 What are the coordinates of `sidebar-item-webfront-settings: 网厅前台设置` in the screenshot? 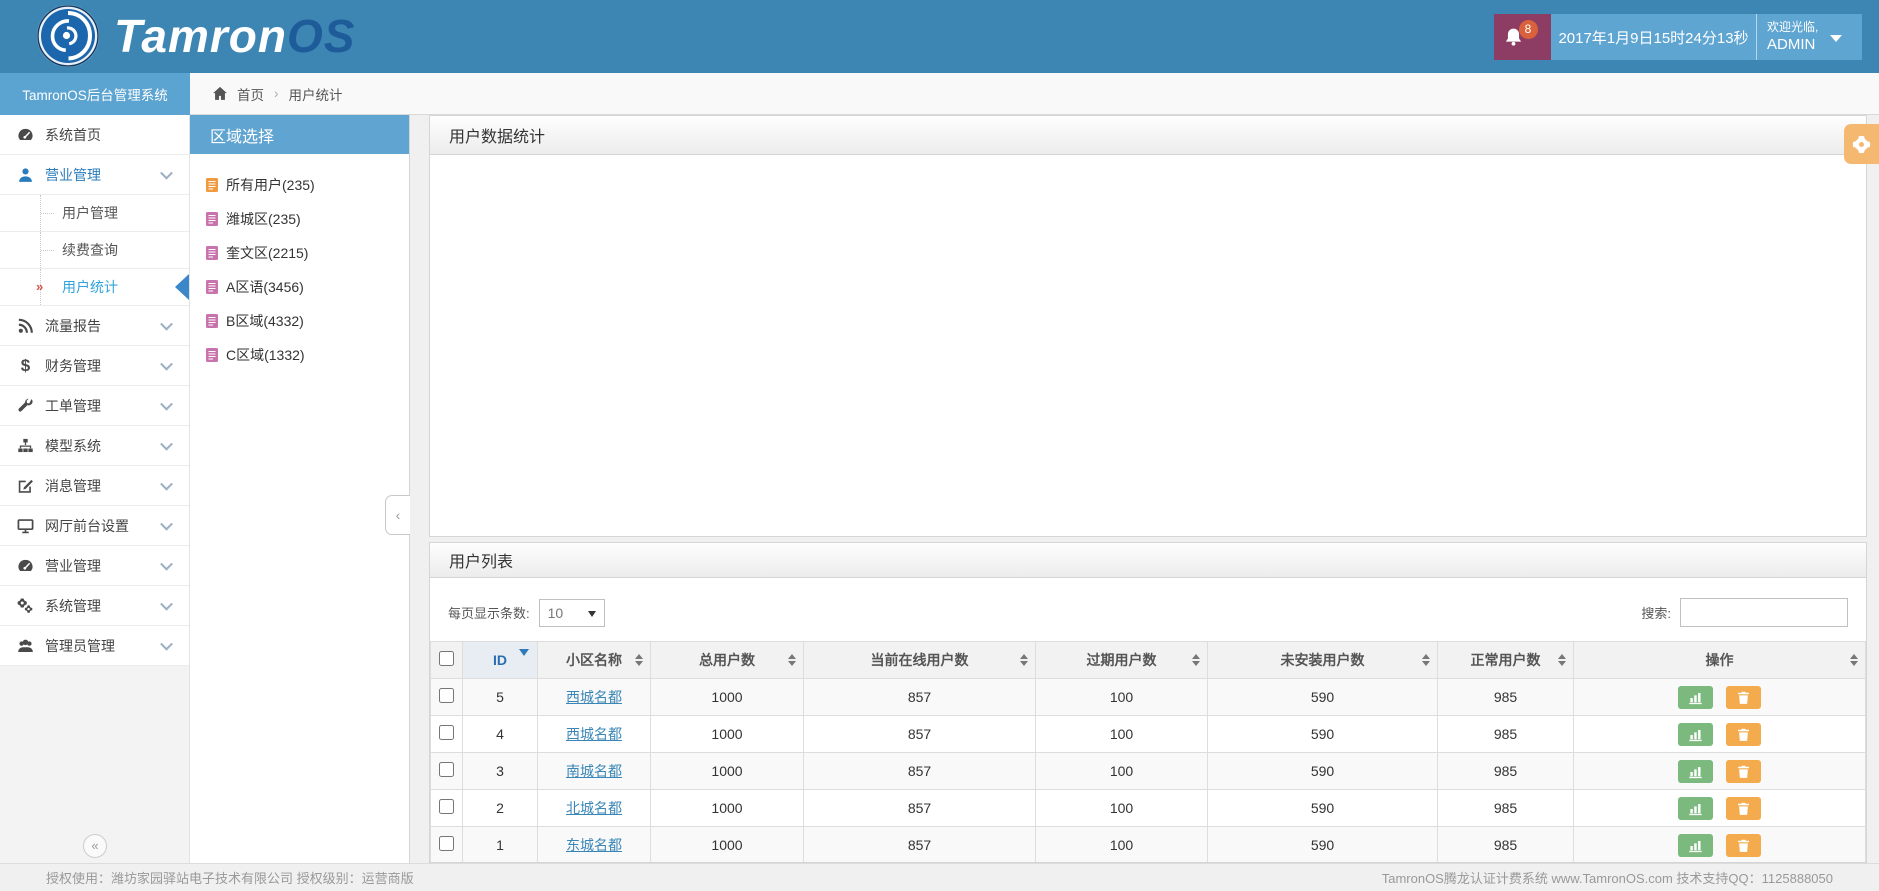 It's located at (94, 526).